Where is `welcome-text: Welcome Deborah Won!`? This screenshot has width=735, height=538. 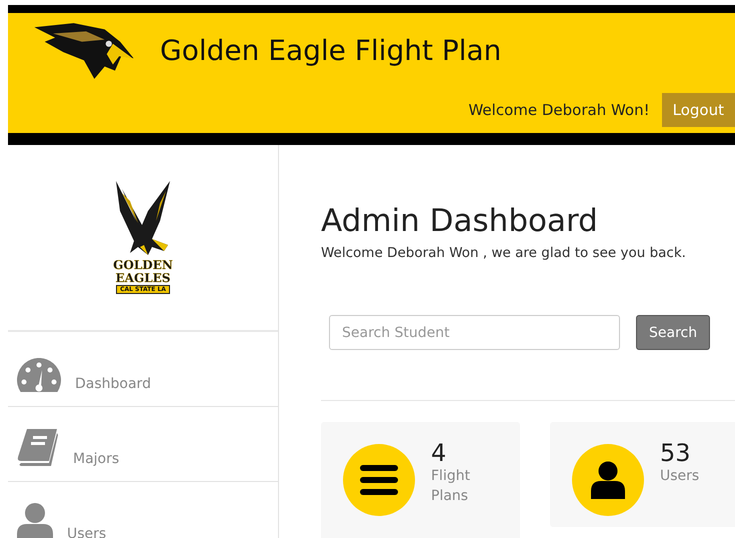 welcome-text: Welcome Deborah Won! is located at coordinates (559, 110).